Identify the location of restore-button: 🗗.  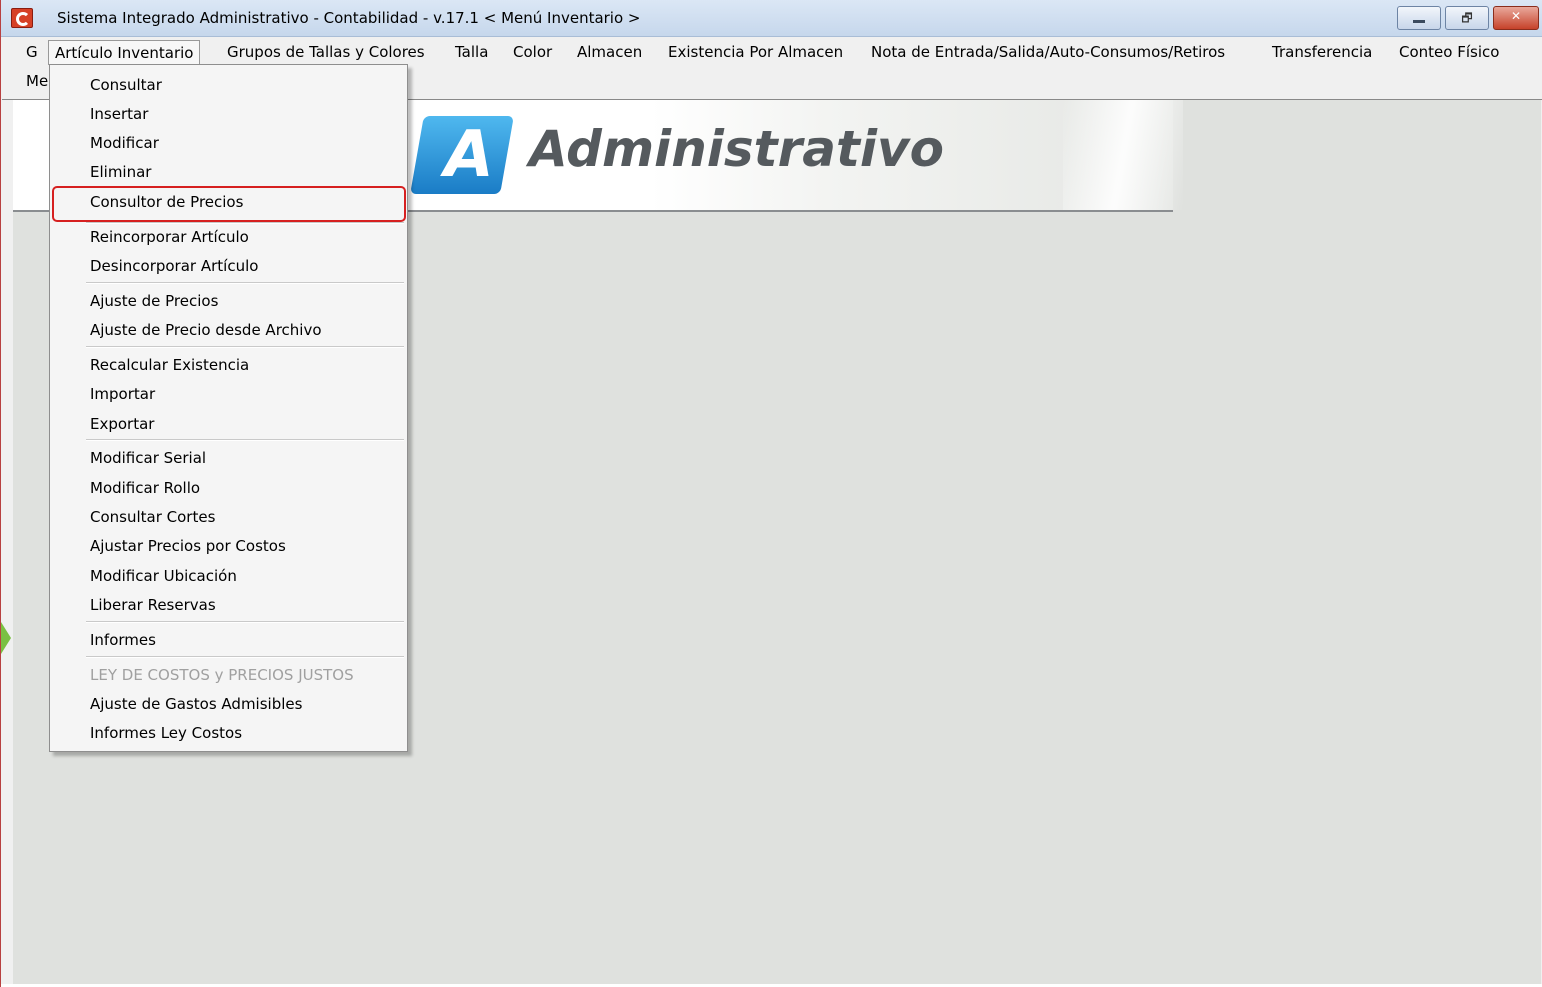
(1467, 18).